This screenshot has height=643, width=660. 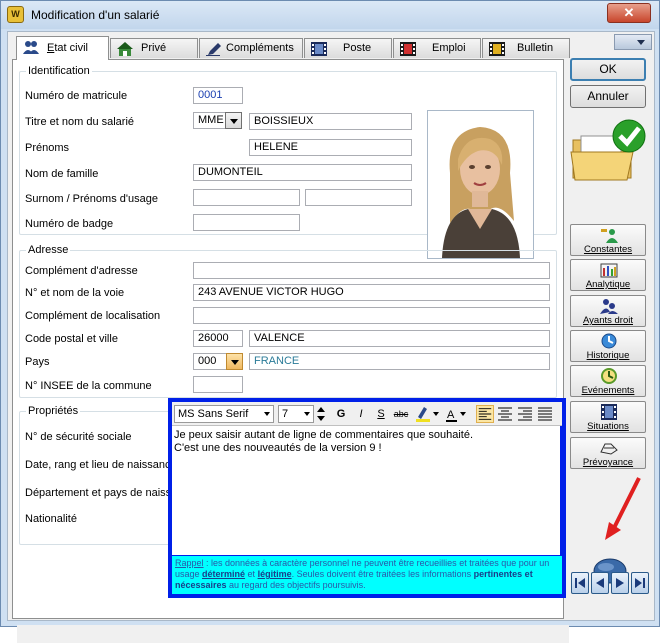 I want to click on chevron-down-icon, so click(x=267, y=414).